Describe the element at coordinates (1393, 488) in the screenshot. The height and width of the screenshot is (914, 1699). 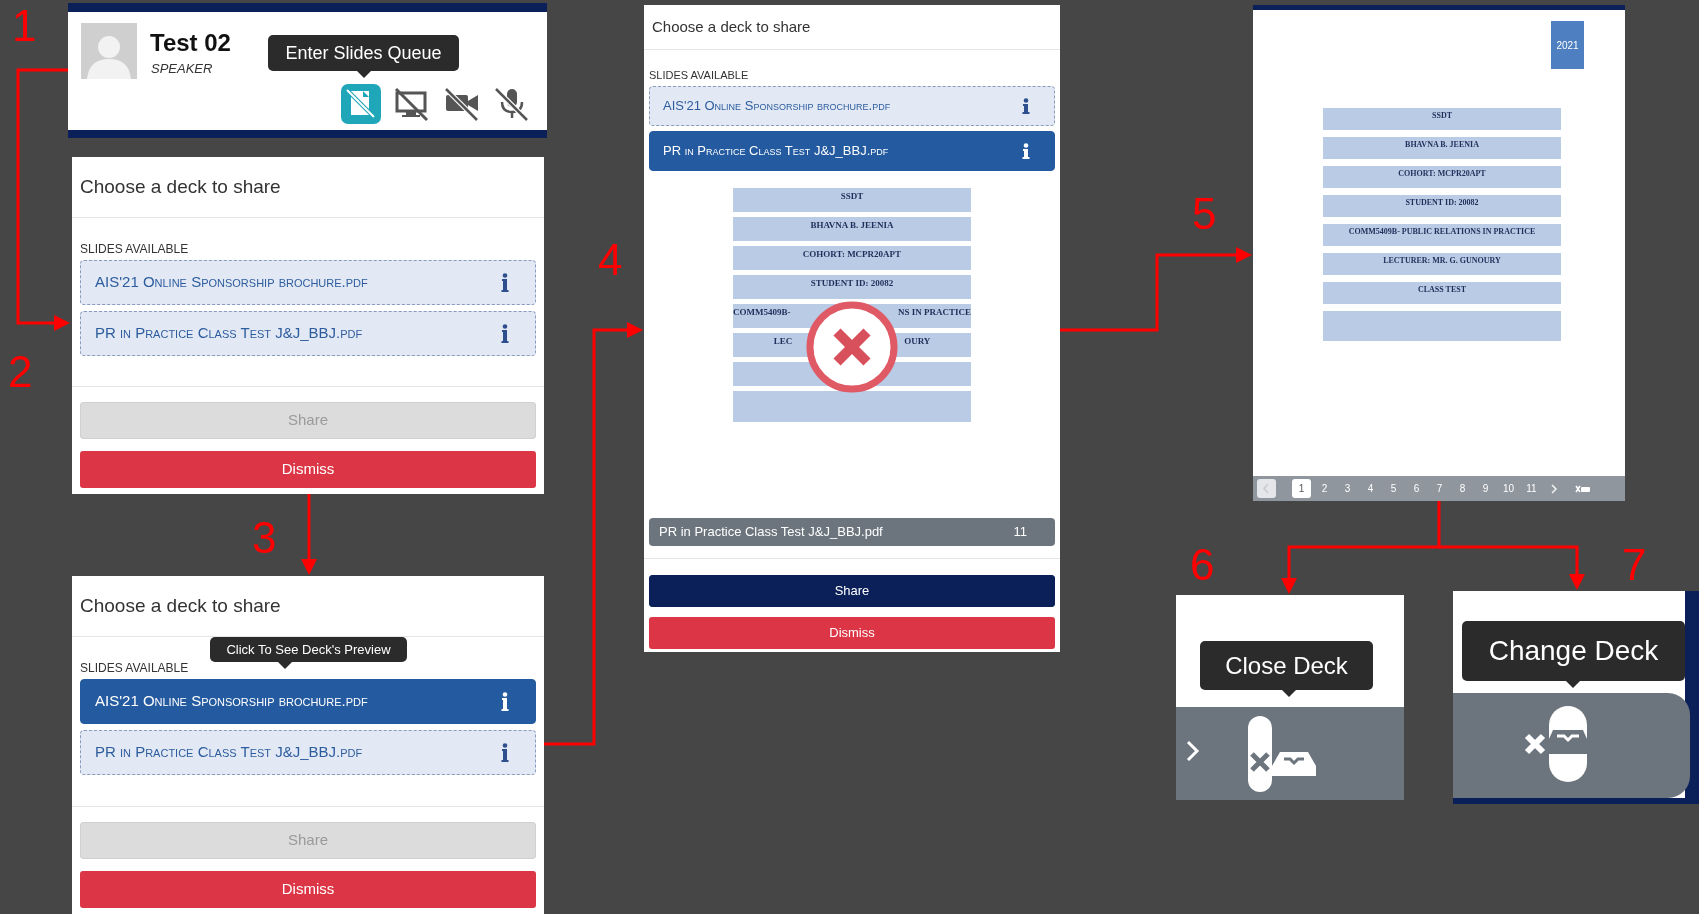
I see `page-number: 5` at that location.